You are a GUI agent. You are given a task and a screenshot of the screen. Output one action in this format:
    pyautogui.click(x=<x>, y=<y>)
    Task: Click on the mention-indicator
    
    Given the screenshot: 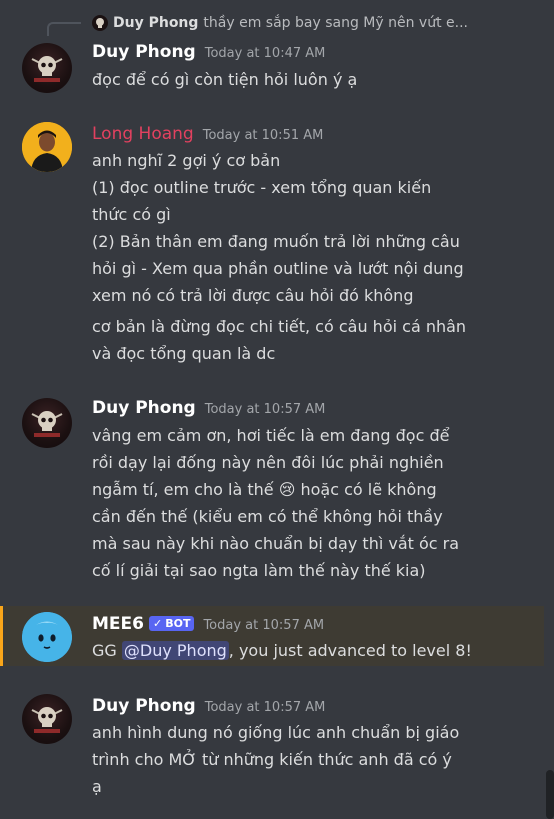 What is the action you would take?
    pyautogui.click(x=1, y=636)
    